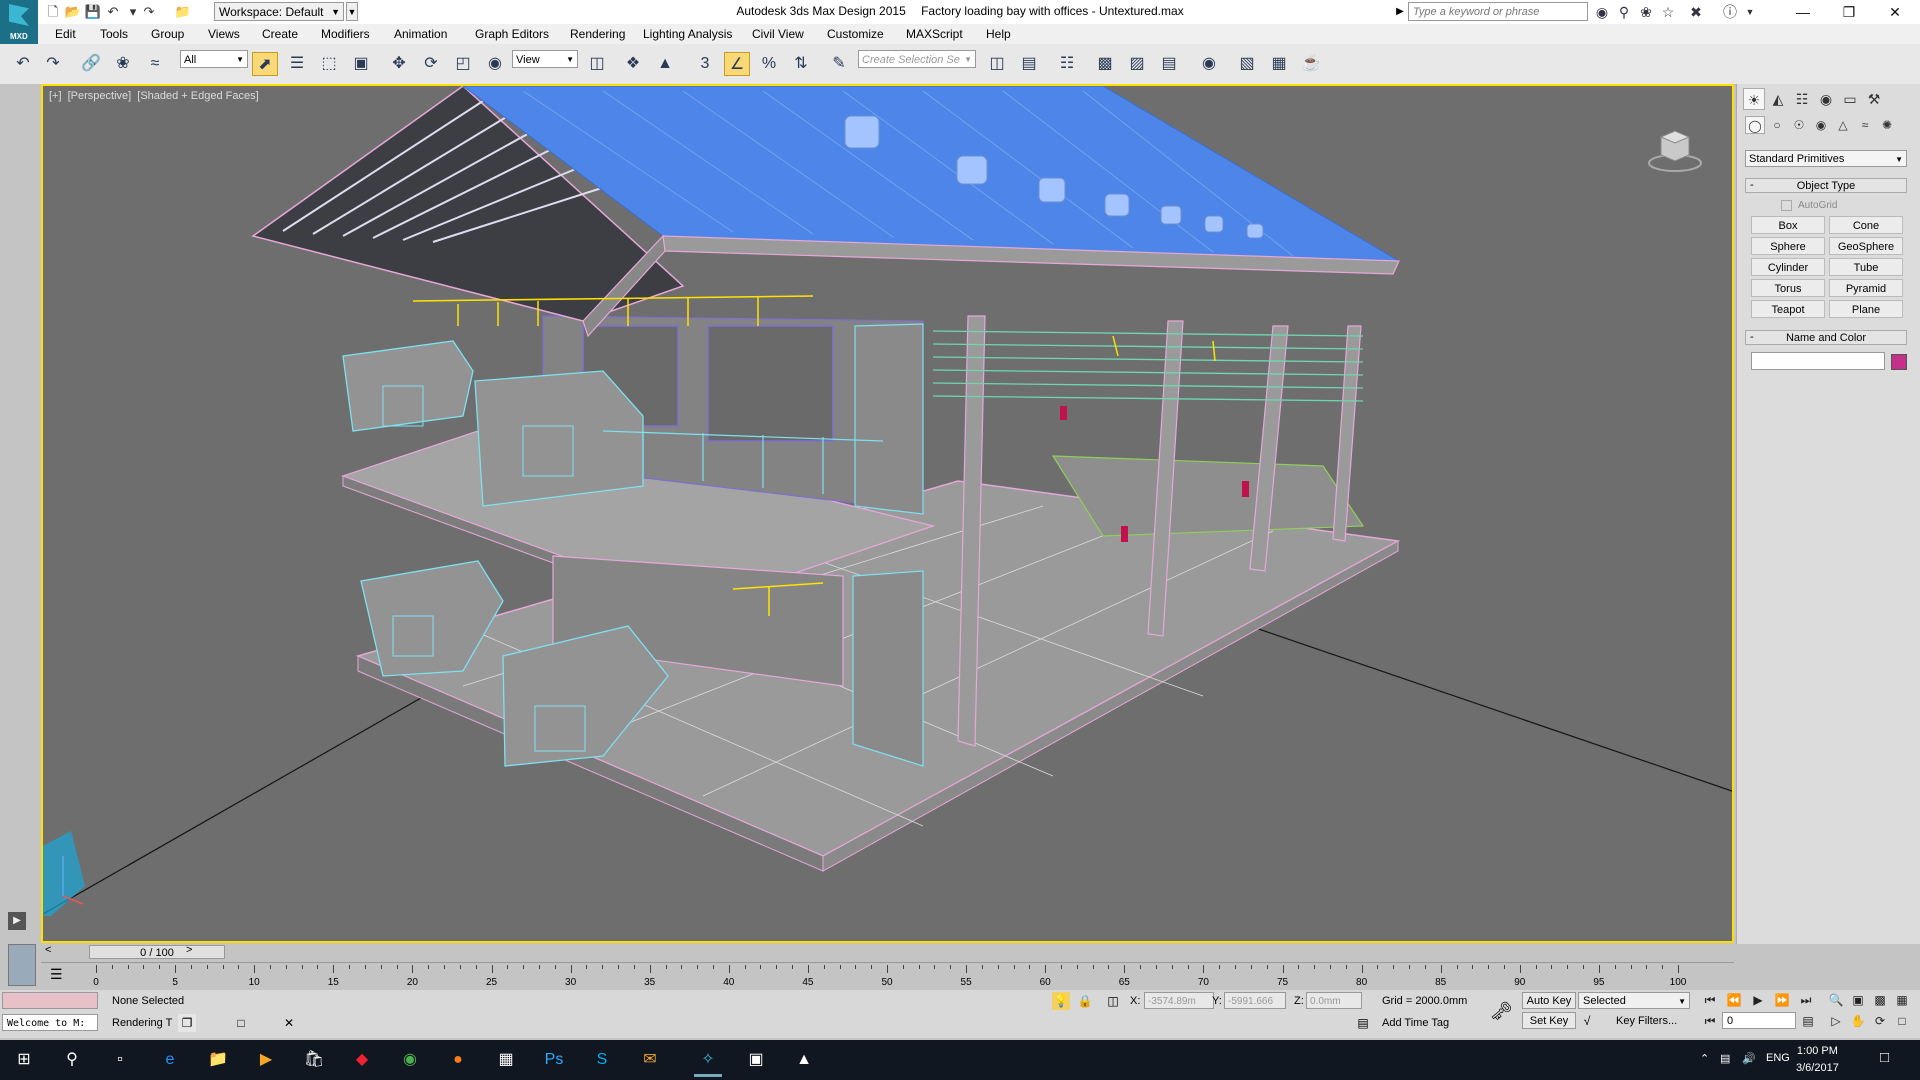 The height and width of the screenshot is (1080, 1920). What do you see at coordinates (545, 59) in the screenshot?
I see `reference-coordinate-dropdown: View ▼` at bounding box center [545, 59].